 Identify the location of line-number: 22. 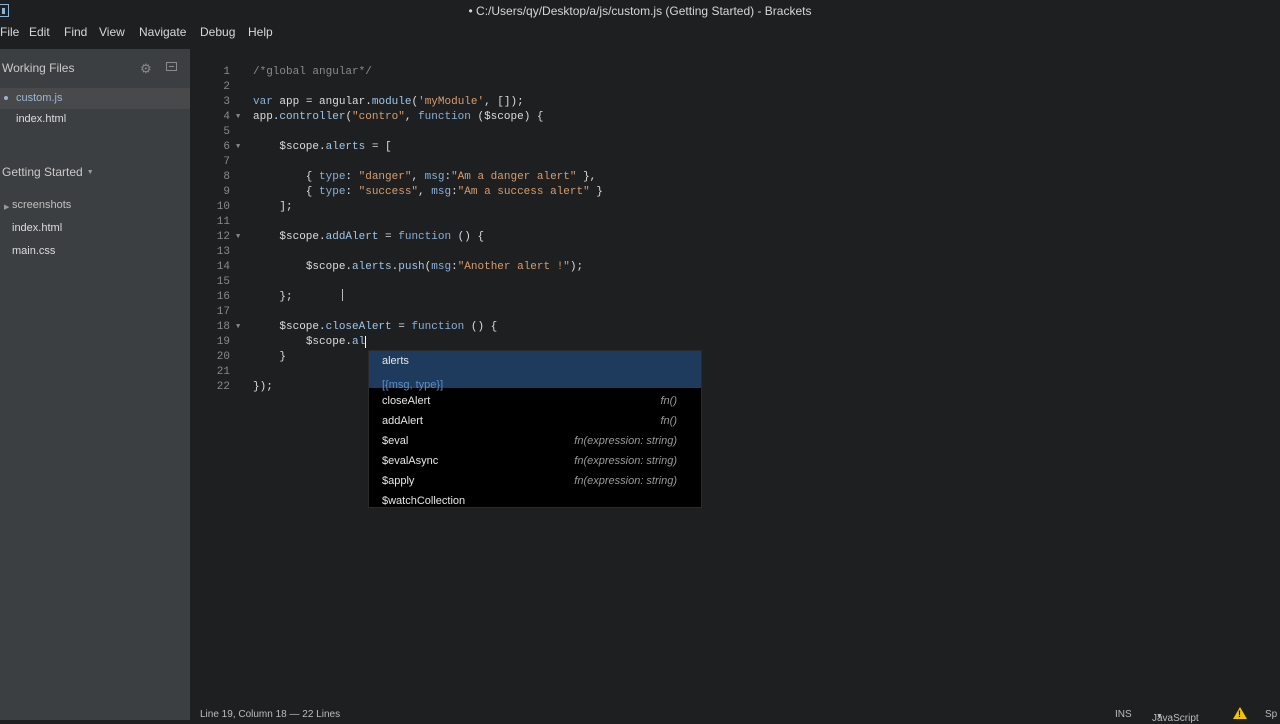
(223, 387).